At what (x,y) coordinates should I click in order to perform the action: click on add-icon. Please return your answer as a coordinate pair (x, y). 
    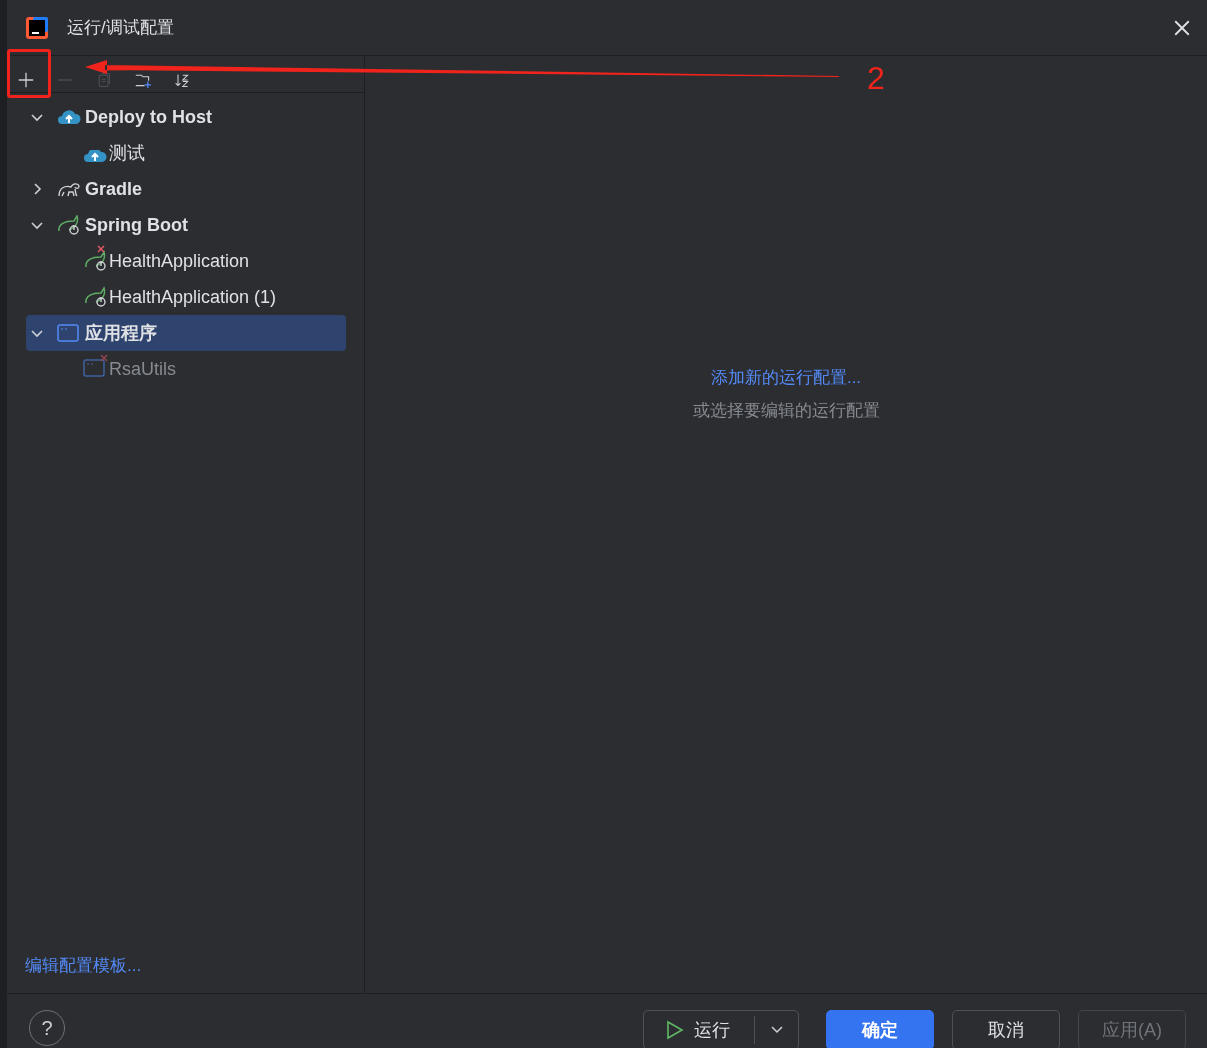
    Looking at the image, I should click on (26, 80).